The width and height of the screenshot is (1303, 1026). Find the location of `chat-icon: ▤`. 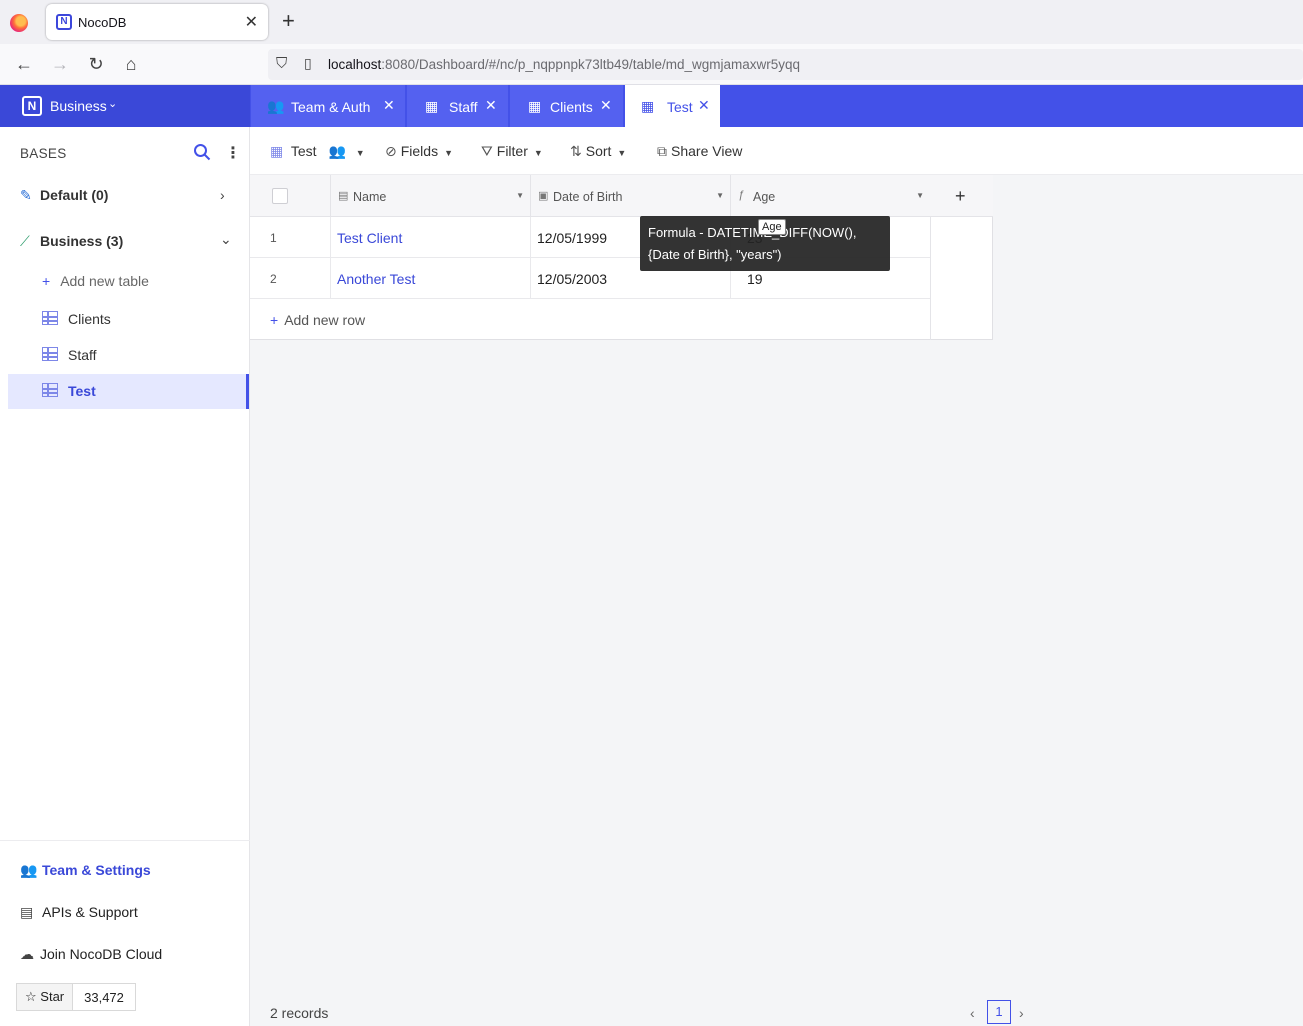

chat-icon: ▤ is located at coordinates (27, 912).